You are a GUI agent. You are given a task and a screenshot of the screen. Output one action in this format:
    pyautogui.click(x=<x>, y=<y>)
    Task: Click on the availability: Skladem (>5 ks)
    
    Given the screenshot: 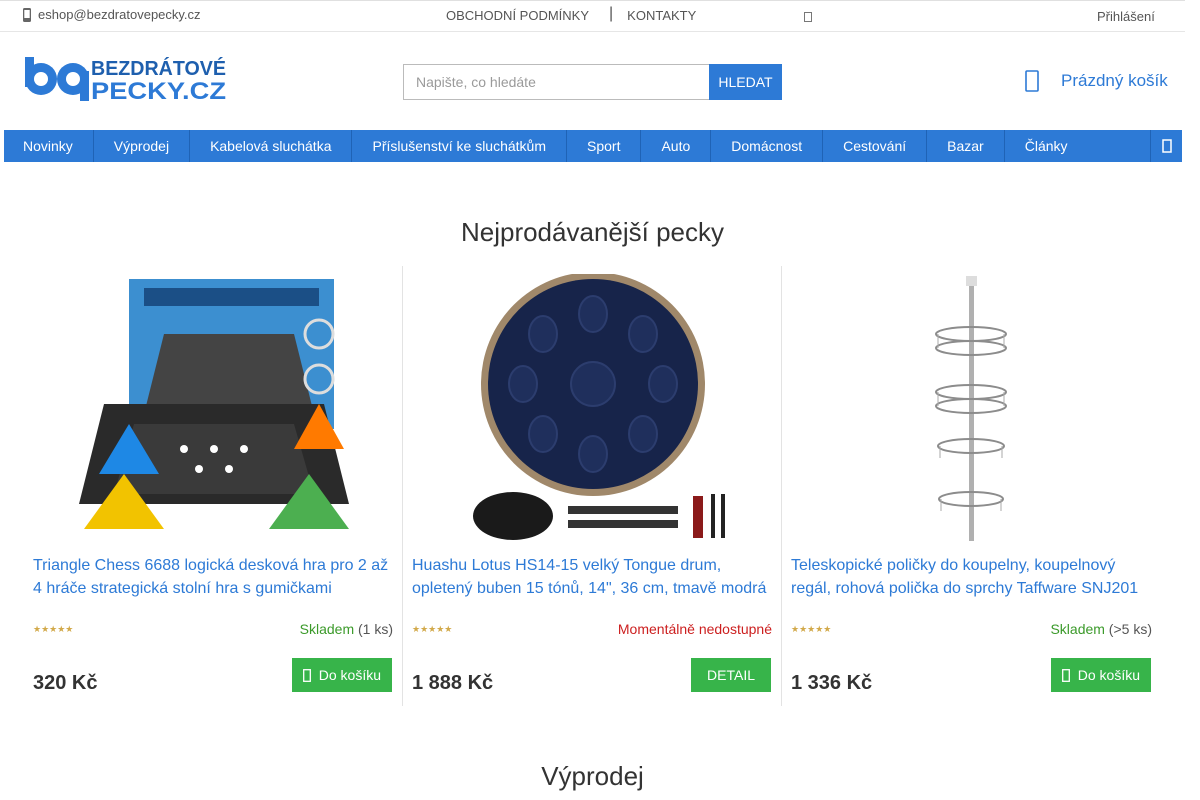 What is the action you would take?
    pyautogui.click(x=1101, y=629)
    